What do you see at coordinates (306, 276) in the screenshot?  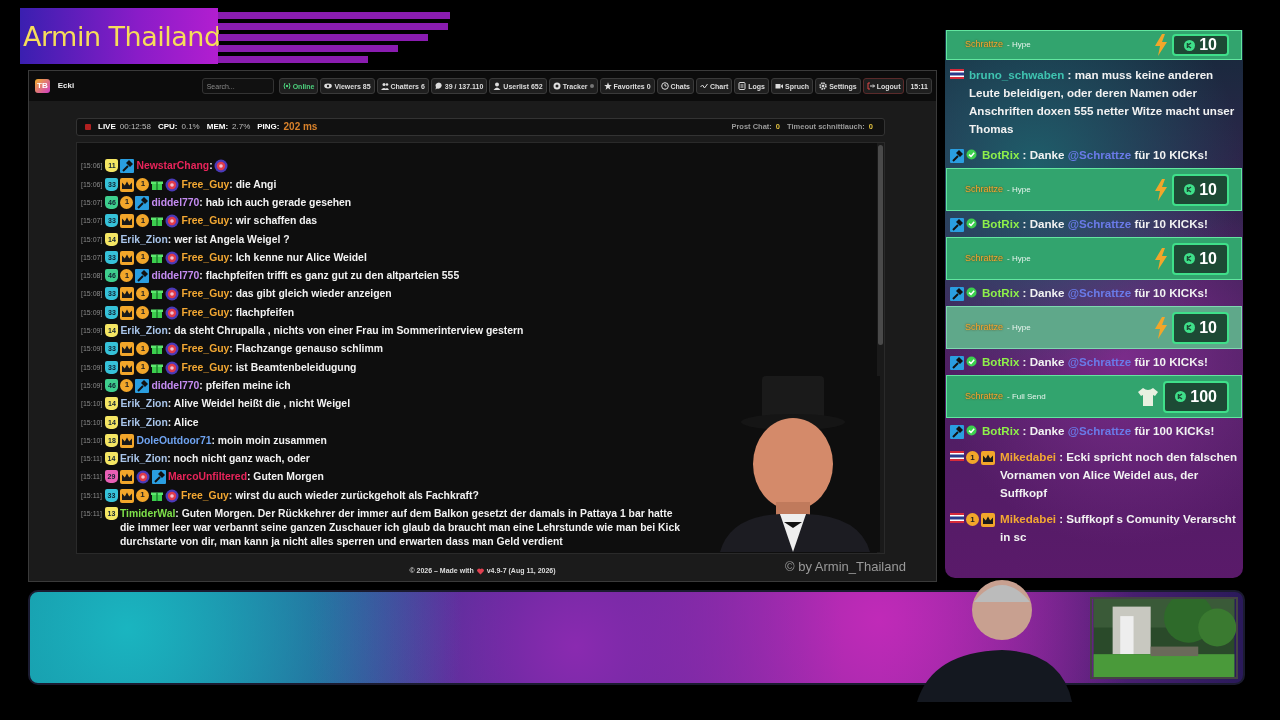 I see `chat-message: diddel770: flachpfeifen trifft es ganz gut zu den altparteien 555` at bounding box center [306, 276].